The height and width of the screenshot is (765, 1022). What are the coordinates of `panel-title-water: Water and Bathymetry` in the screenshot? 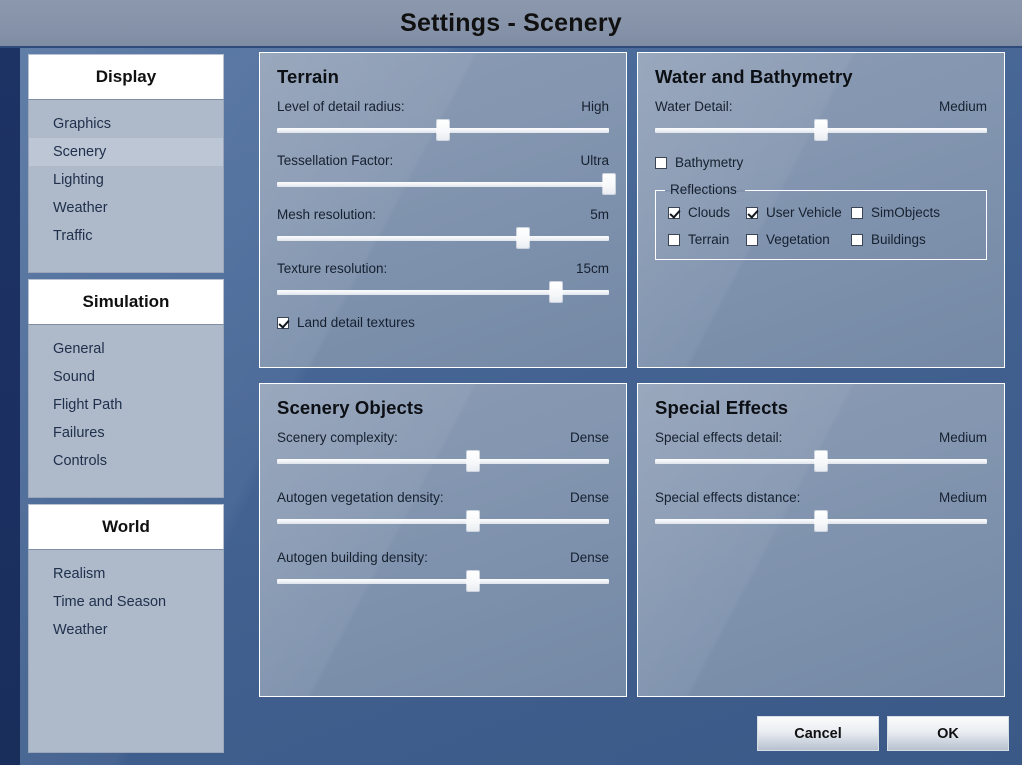 It's located at (754, 76).